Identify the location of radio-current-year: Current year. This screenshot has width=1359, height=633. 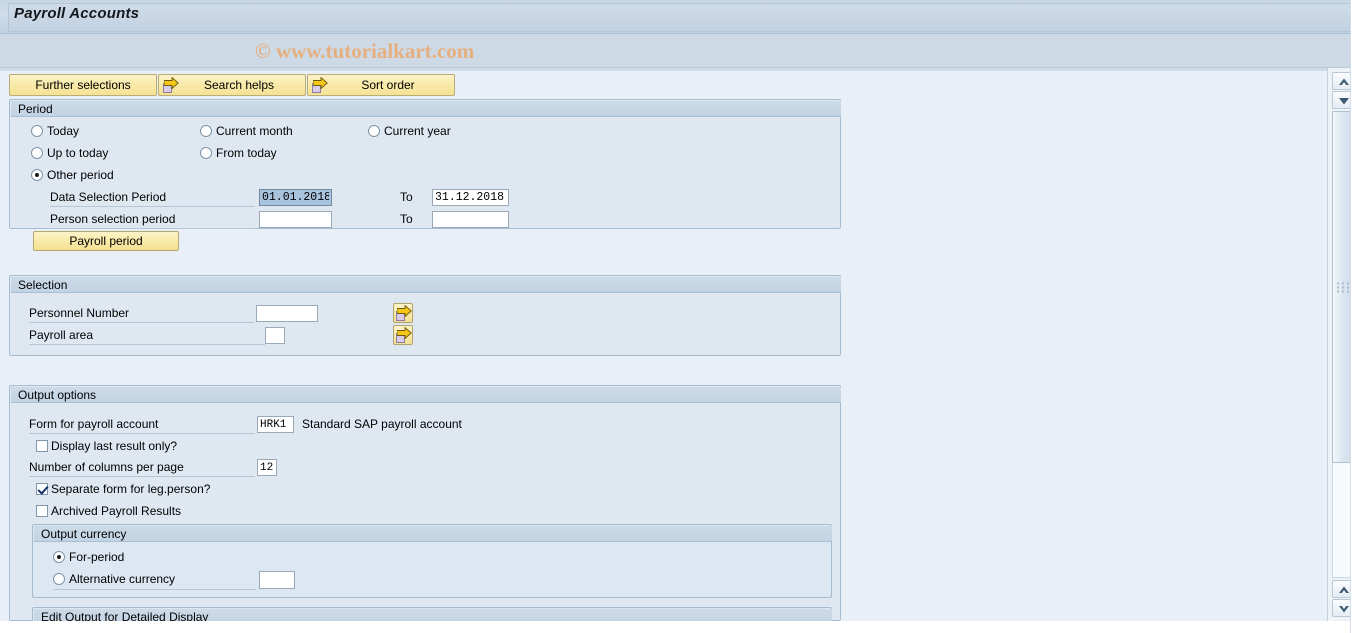
(409, 131).